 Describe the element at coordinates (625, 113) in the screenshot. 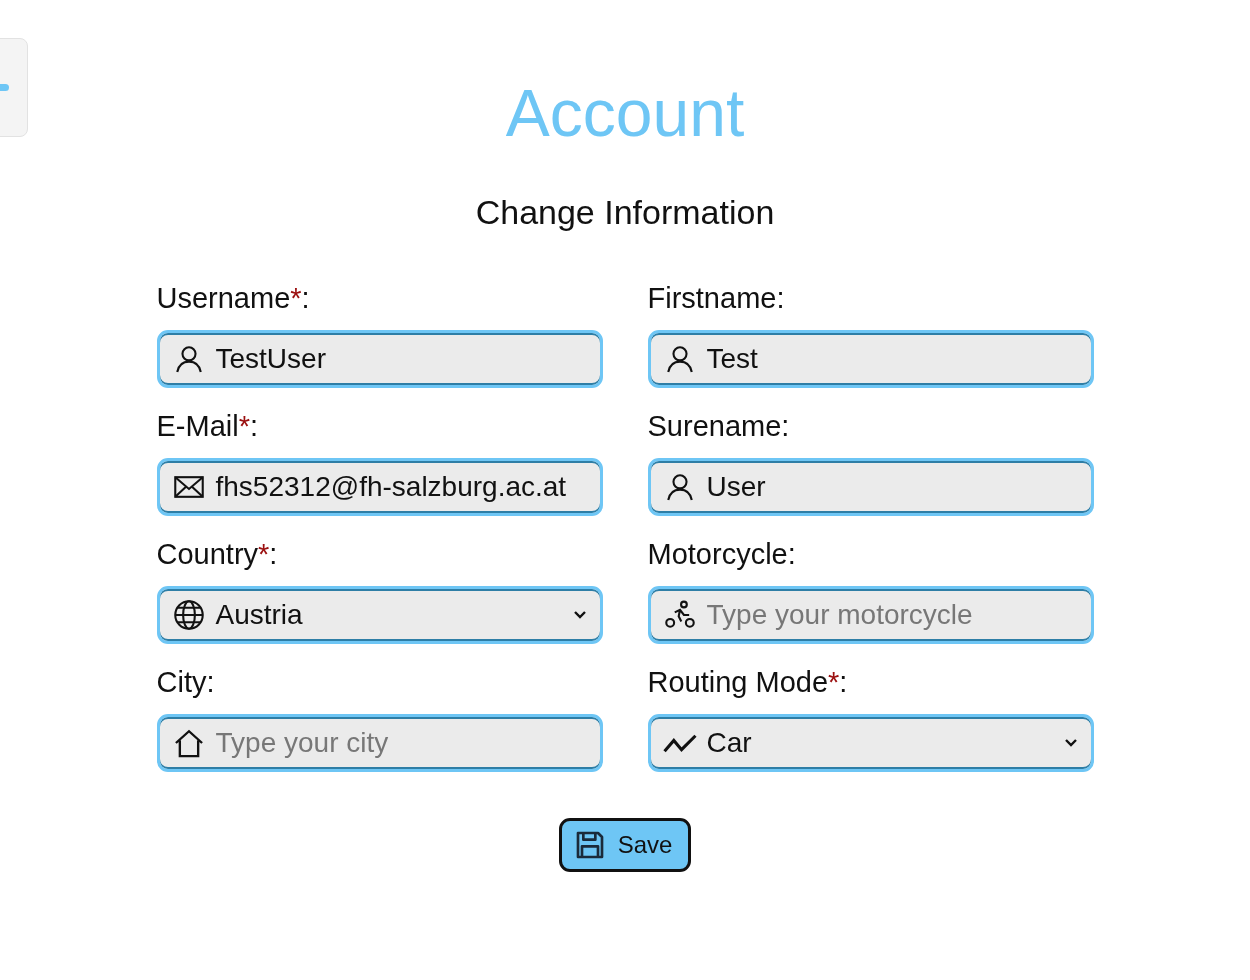

I see `page-title: Account` at that location.